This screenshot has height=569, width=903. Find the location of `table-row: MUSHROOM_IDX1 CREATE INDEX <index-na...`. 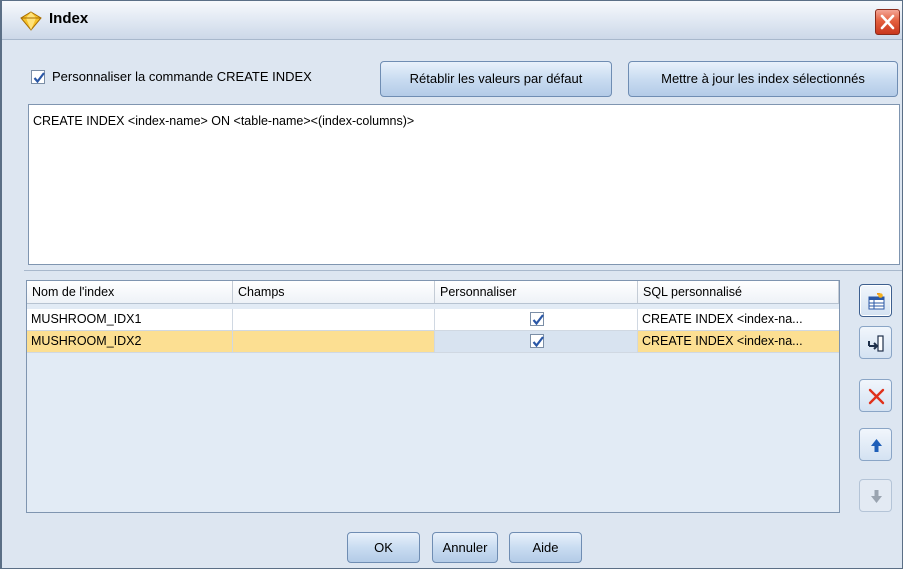

table-row: MUSHROOM_IDX1 CREATE INDEX <index-na... is located at coordinates (433, 320).